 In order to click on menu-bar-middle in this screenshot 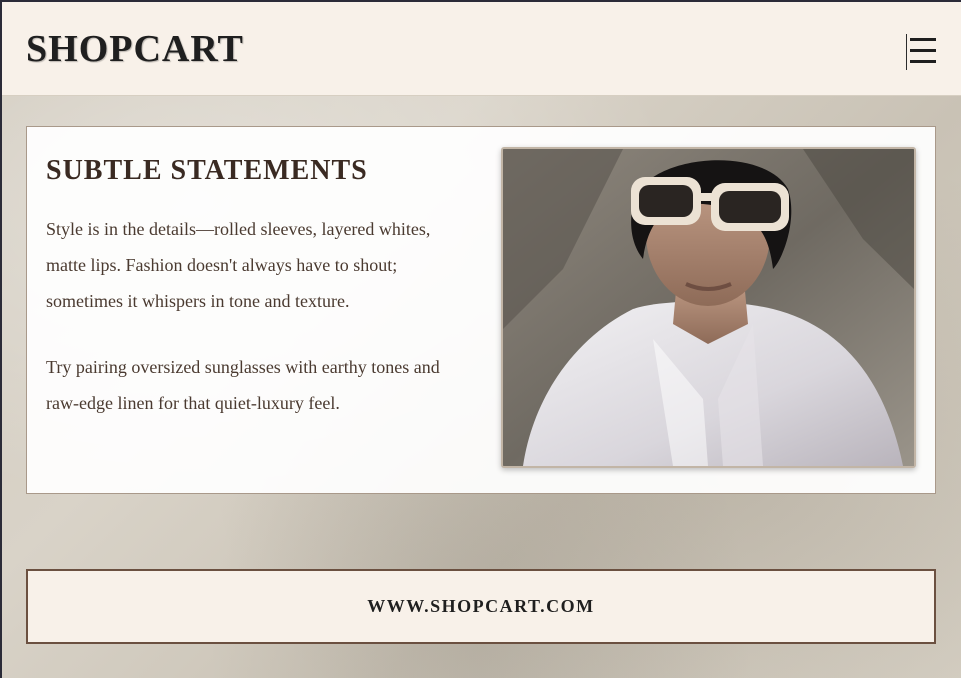, I will do `click(923, 50)`.